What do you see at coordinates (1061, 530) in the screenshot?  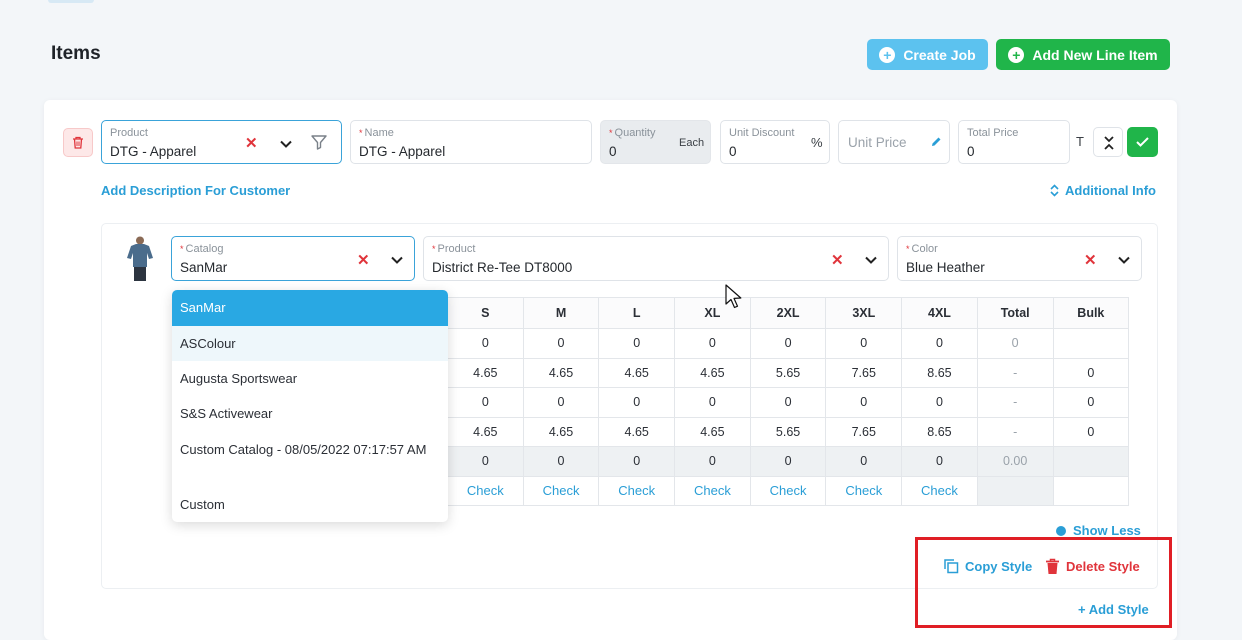 I see `info-icon` at bounding box center [1061, 530].